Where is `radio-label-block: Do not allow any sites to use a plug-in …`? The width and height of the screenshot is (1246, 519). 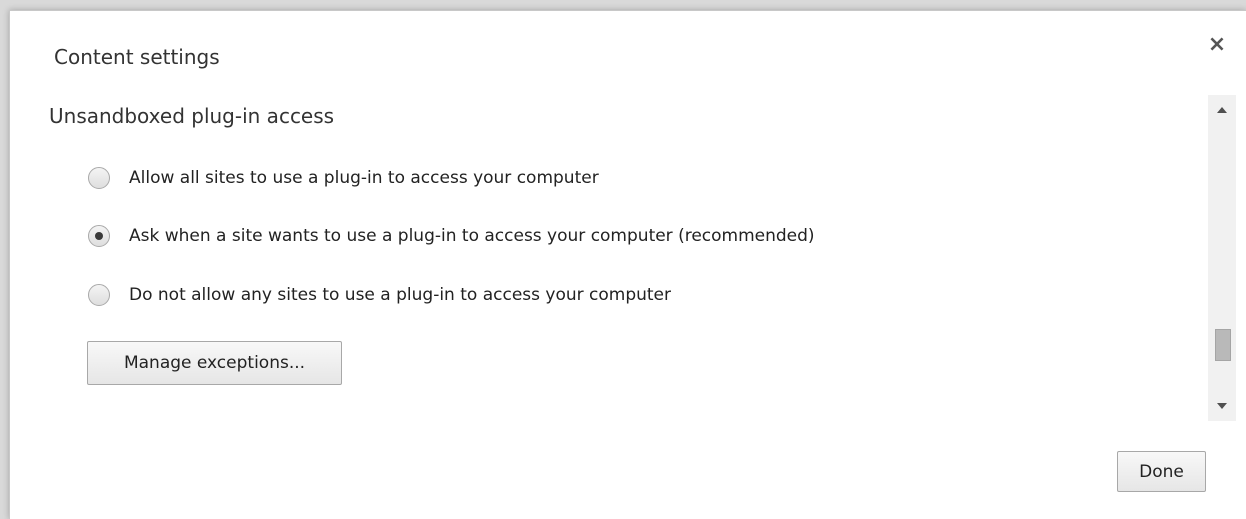
radio-label-block: Do not allow any sites to use a plug-in … is located at coordinates (400, 295).